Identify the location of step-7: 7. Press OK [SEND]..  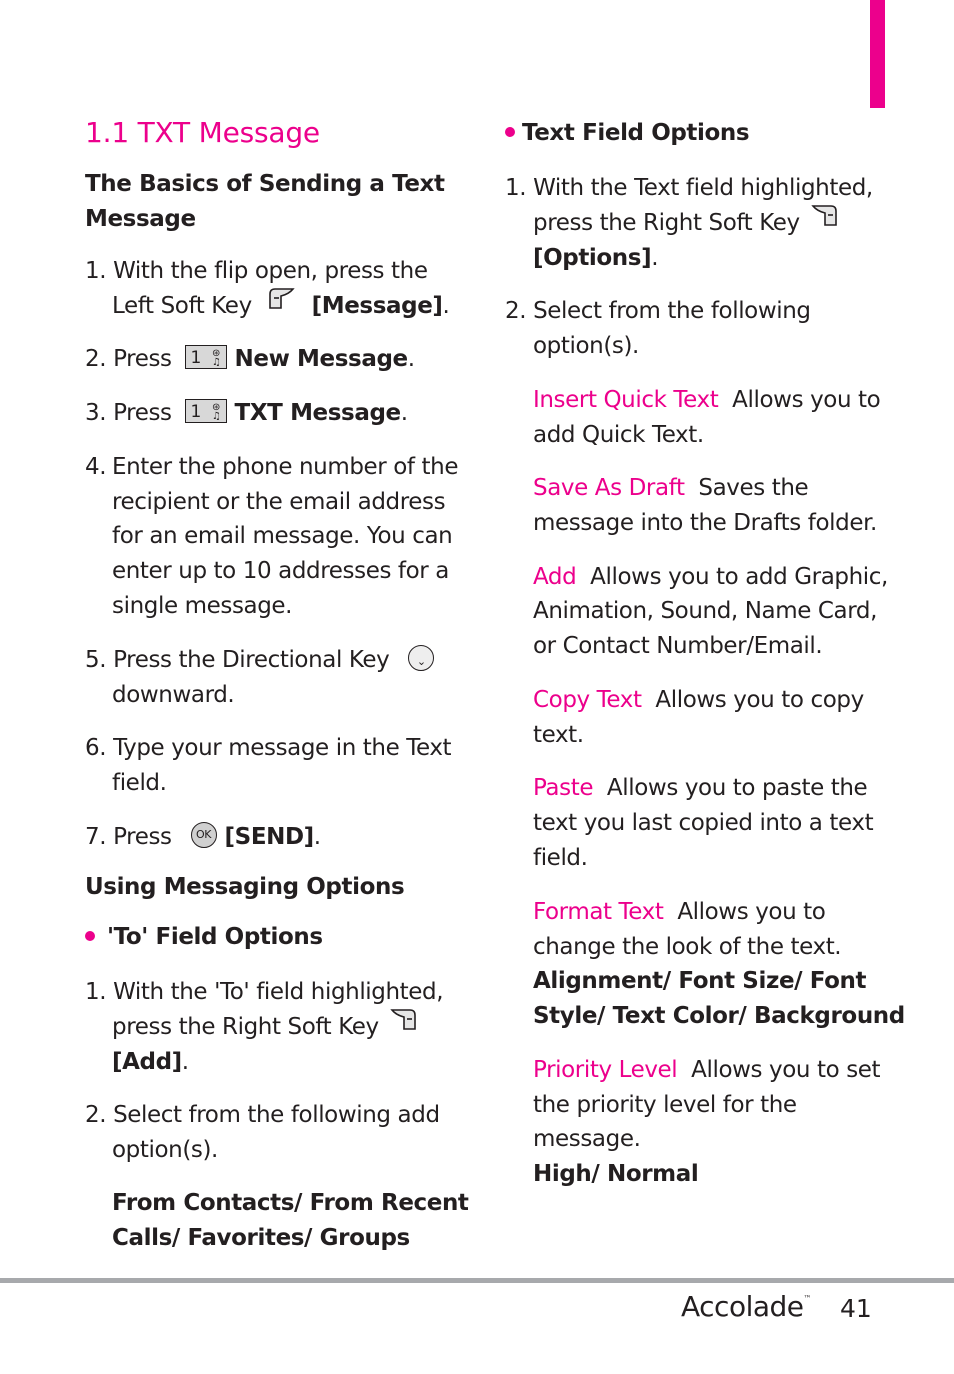
(203, 837).